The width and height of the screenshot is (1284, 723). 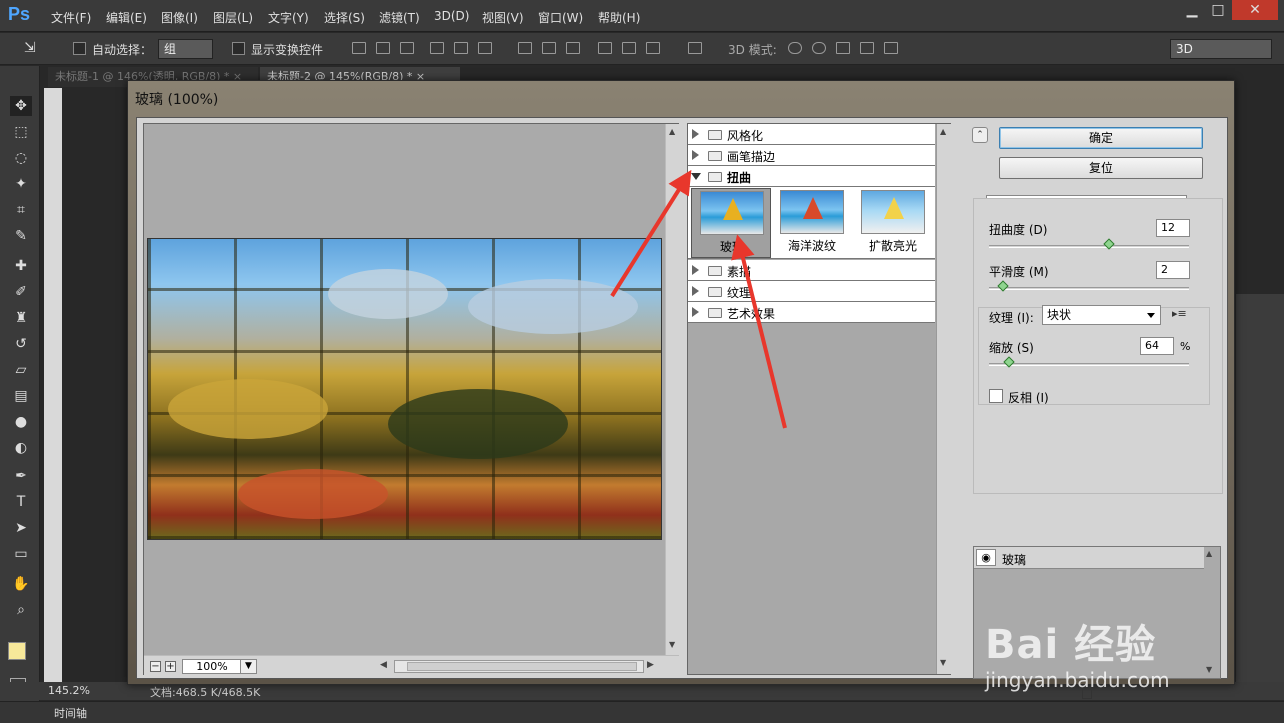 I want to click on menu-window: 窗口(W), so click(x=560, y=17).